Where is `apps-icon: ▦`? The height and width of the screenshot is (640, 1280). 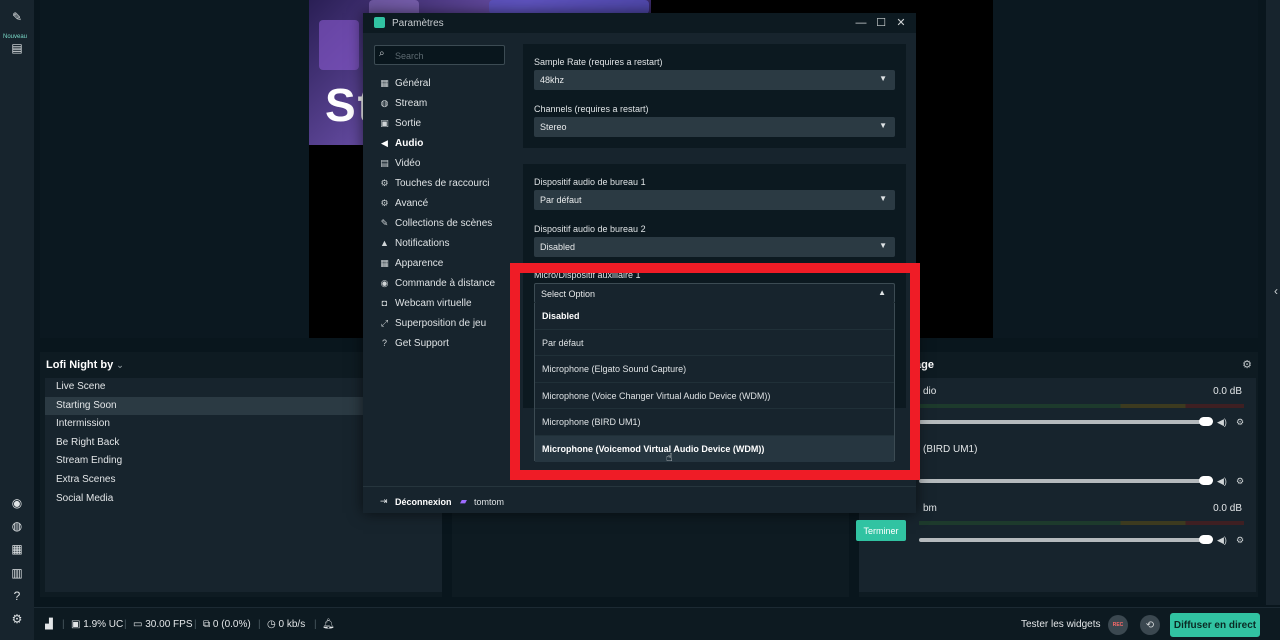 apps-icon: ▦ is located at coordinates (17, 549).